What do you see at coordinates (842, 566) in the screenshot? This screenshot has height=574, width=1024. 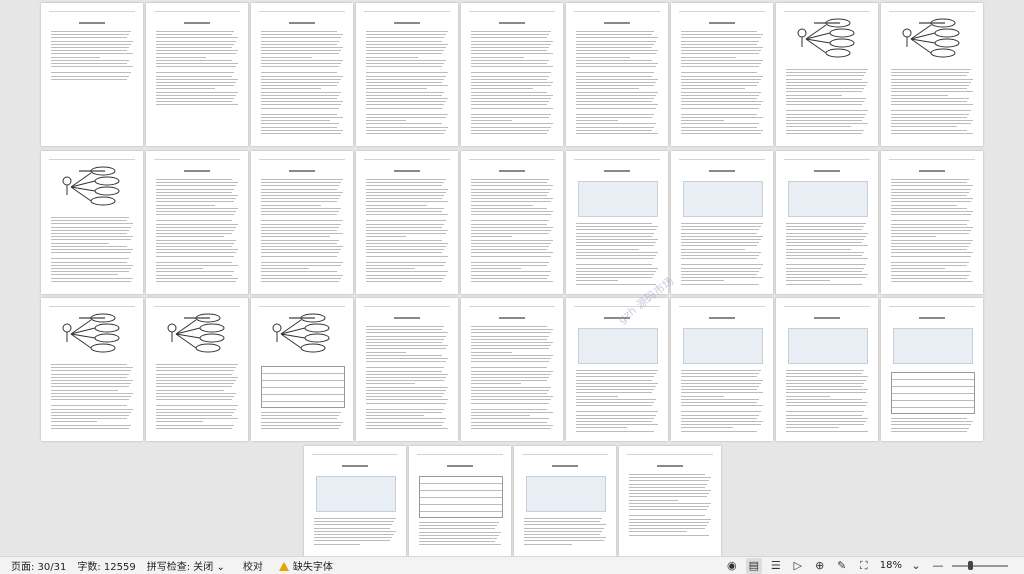 I see `pen-icon: ✎` at bounding box center [842, 566].